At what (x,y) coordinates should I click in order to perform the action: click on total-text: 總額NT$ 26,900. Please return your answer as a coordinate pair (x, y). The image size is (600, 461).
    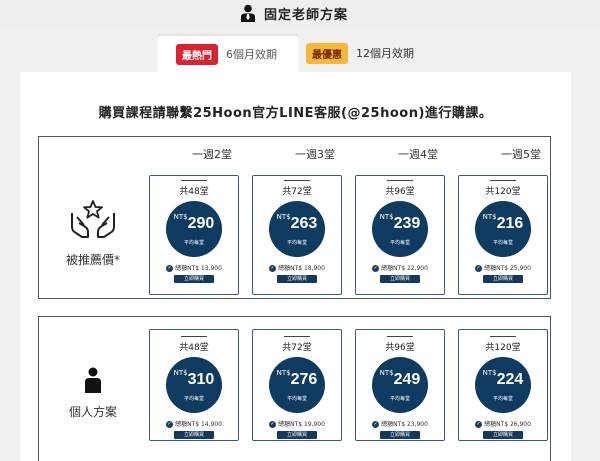
    Looking at the image, I should click on (507, 424).